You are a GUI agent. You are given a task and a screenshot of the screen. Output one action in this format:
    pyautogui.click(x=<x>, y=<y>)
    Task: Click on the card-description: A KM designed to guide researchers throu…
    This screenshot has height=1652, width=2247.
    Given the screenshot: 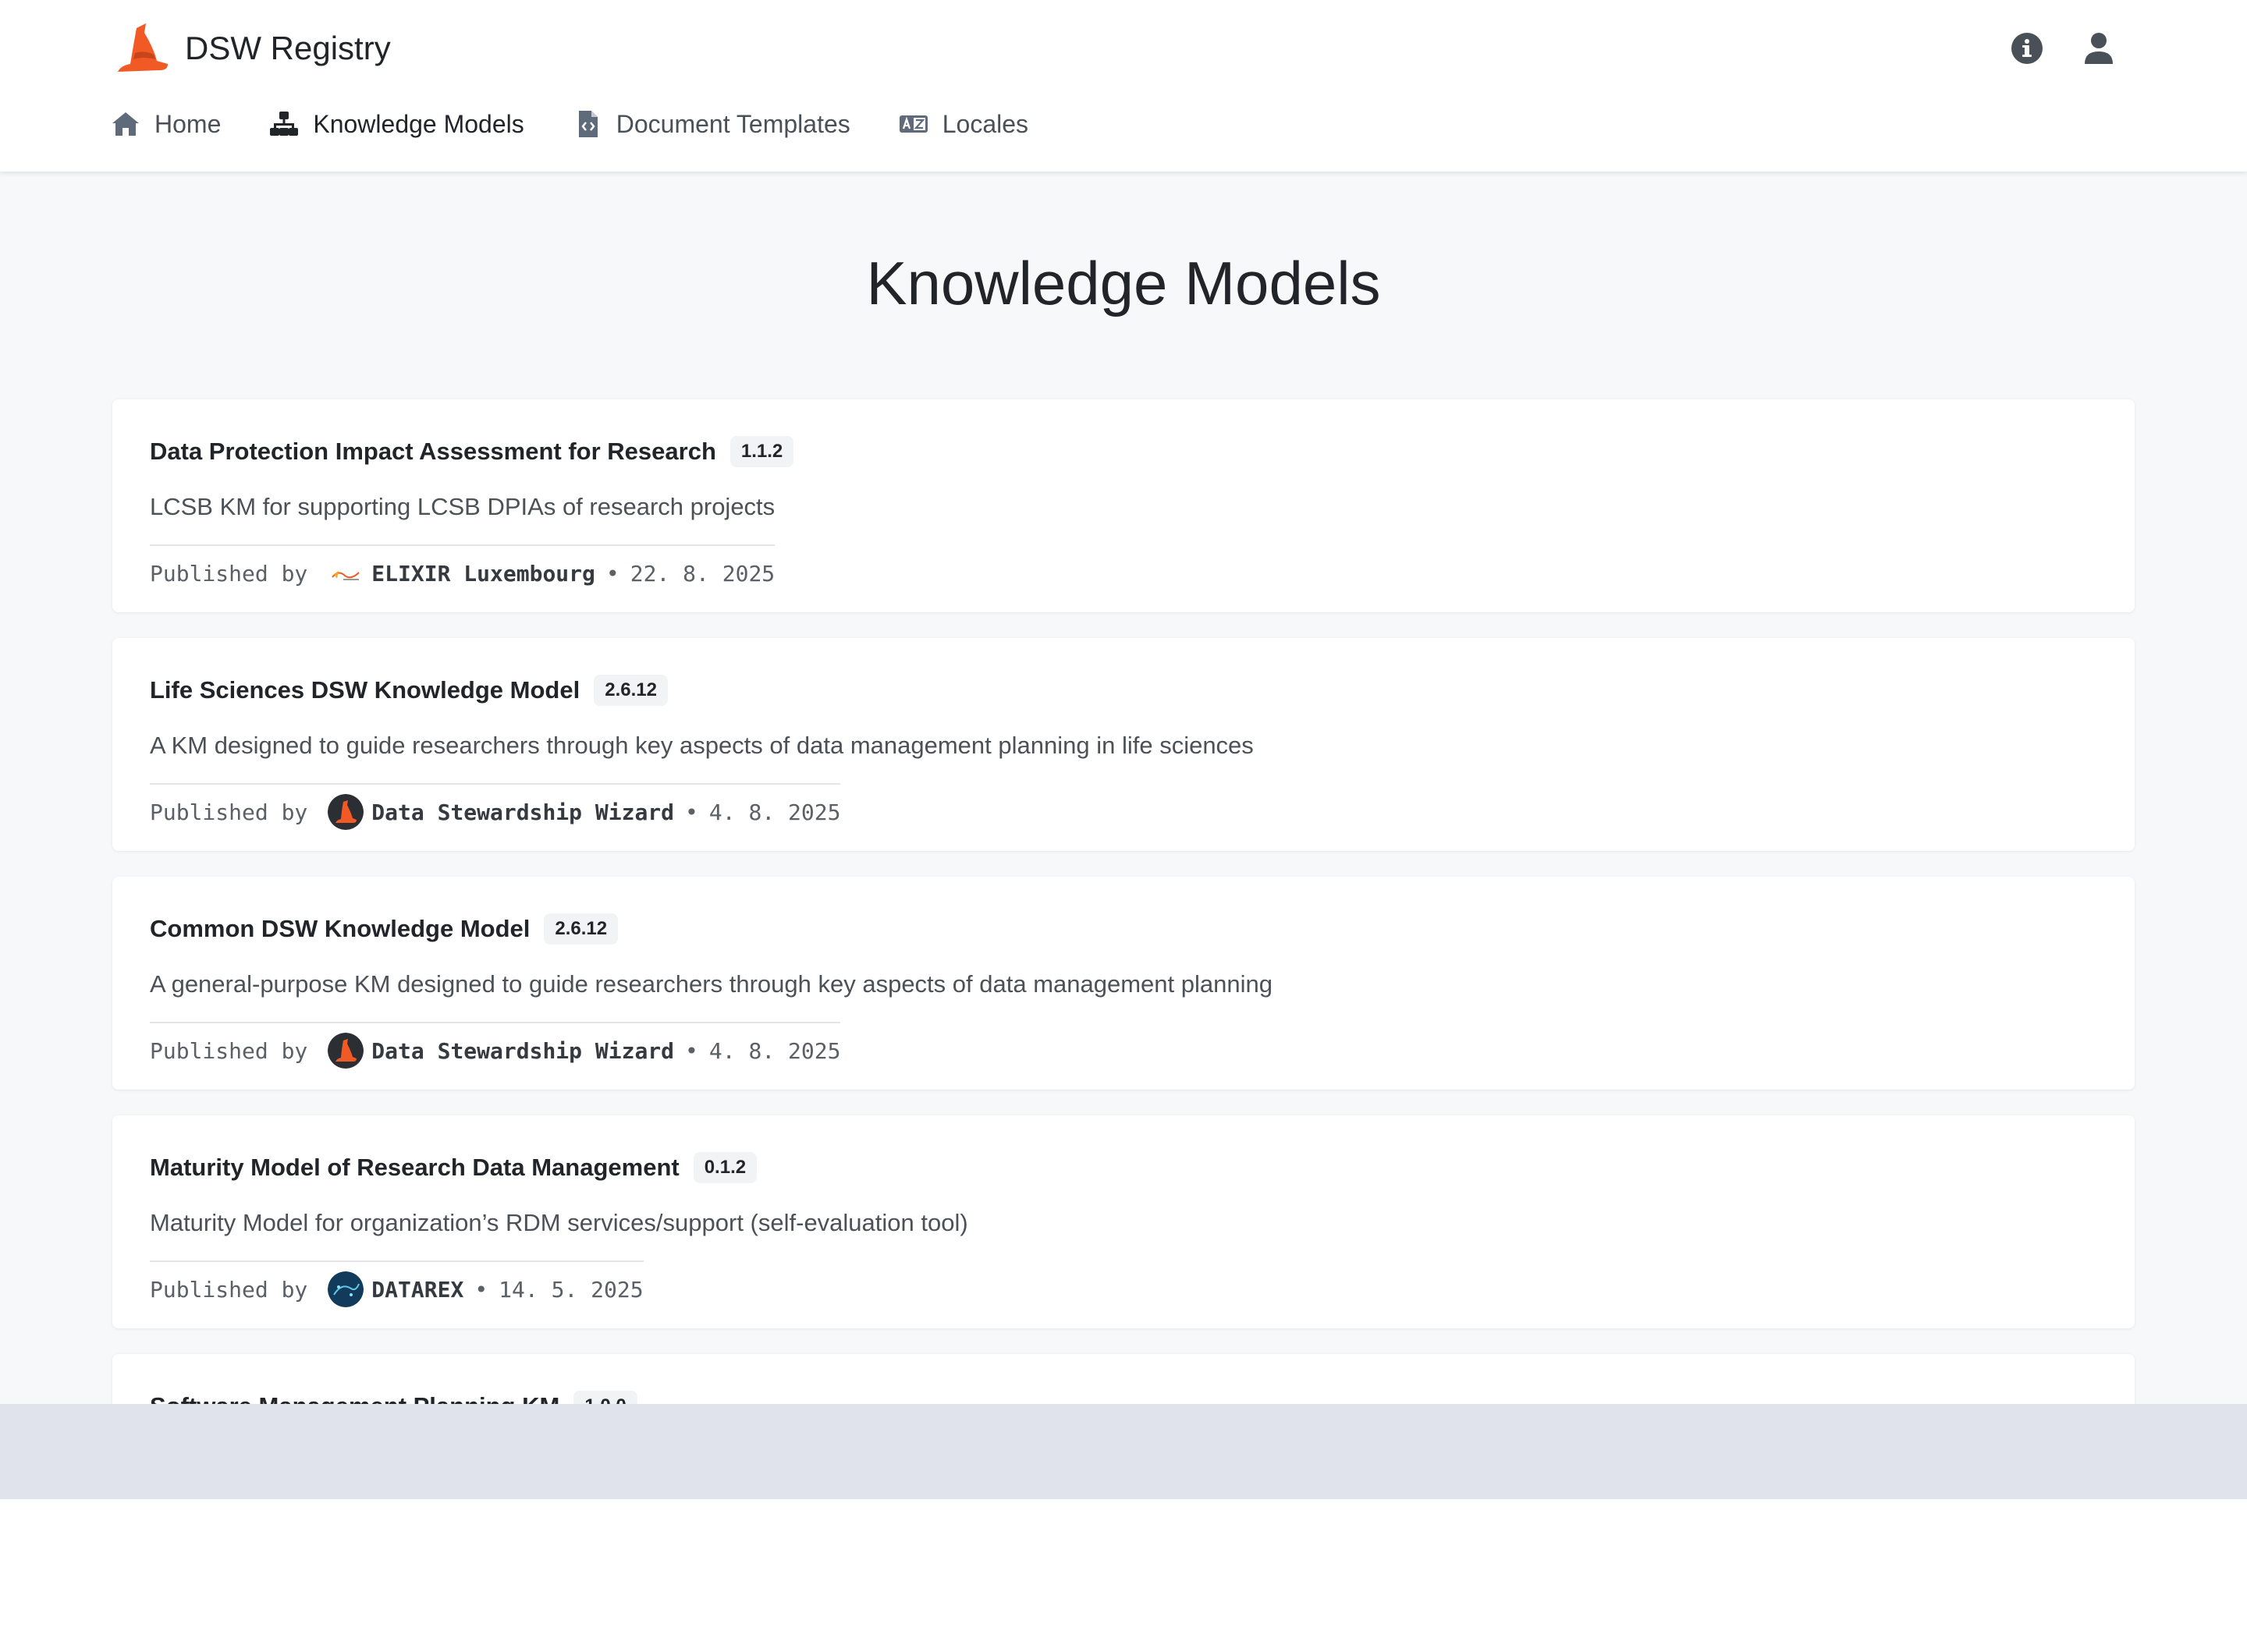 What is the action you would take?
    pyautogui.click(x=702, y=745)
    